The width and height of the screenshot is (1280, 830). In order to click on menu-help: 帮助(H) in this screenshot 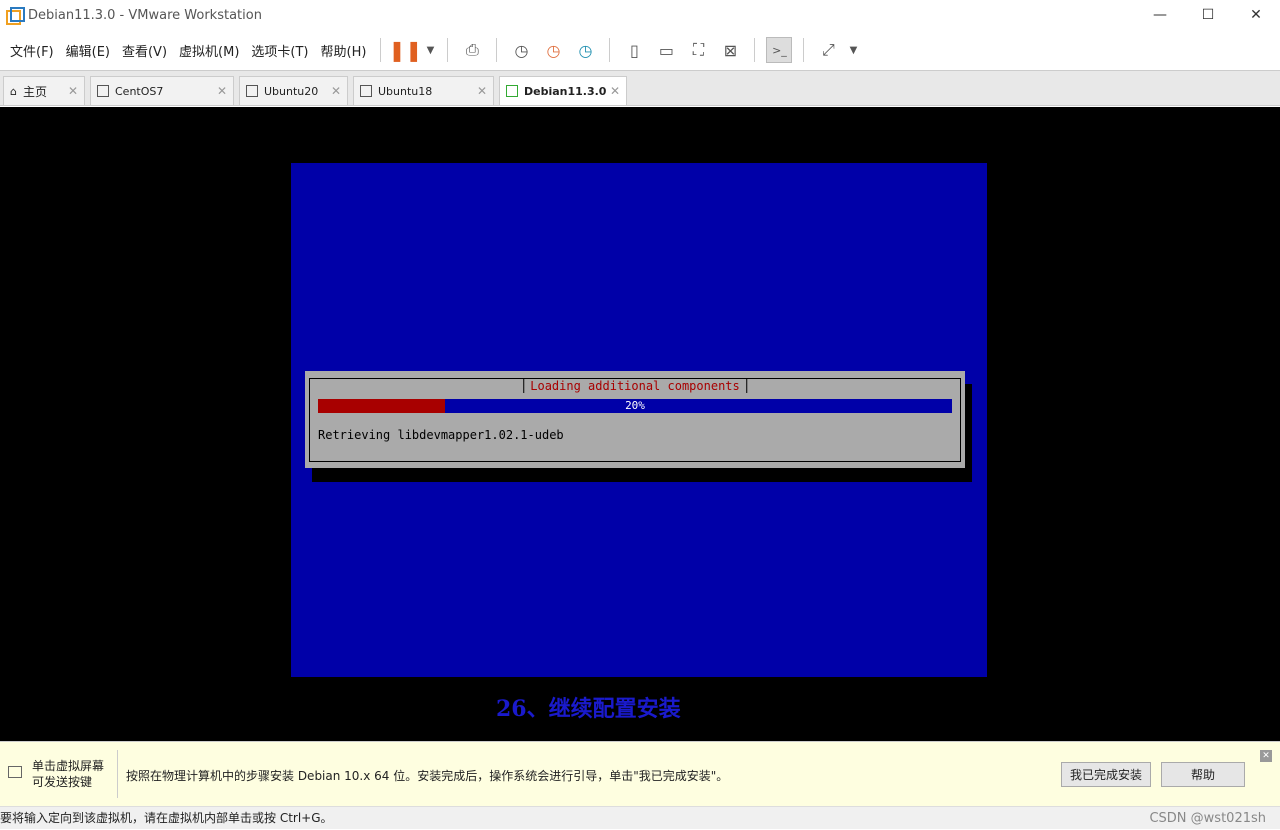, I will do `click(344, 50)`.